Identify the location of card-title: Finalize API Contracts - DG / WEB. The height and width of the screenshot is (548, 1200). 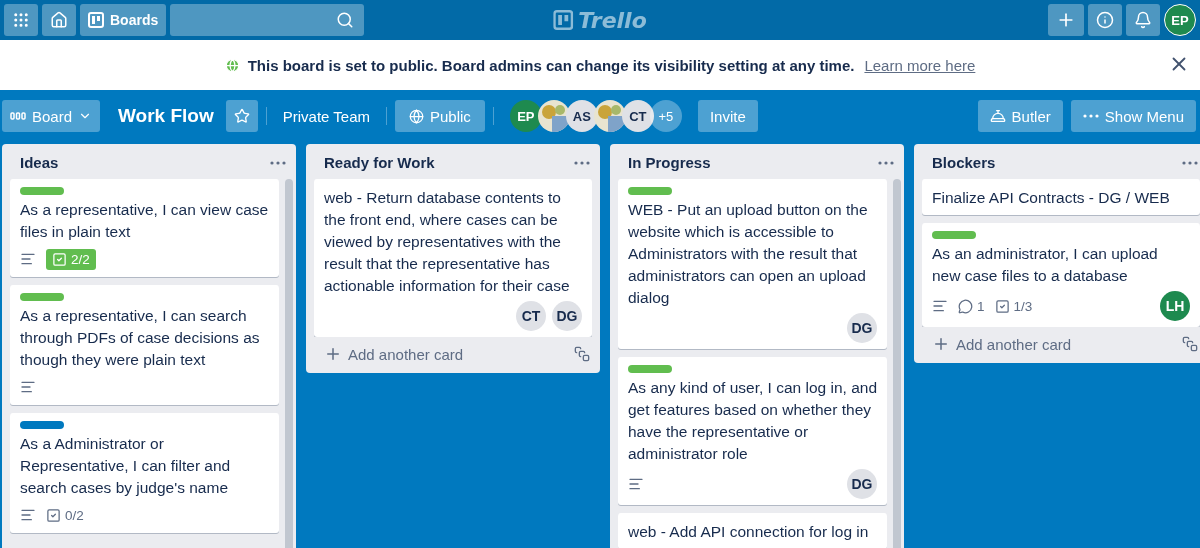
(1051, 198).